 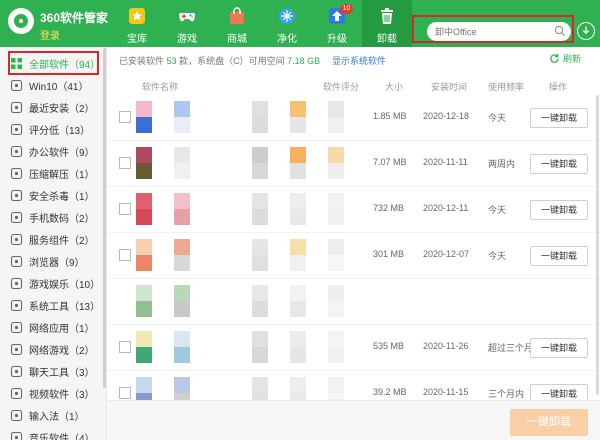 What do you see at coordinates (16, 435) in the screenshot?
I see `music-icon` at bounding box center [16, 435].